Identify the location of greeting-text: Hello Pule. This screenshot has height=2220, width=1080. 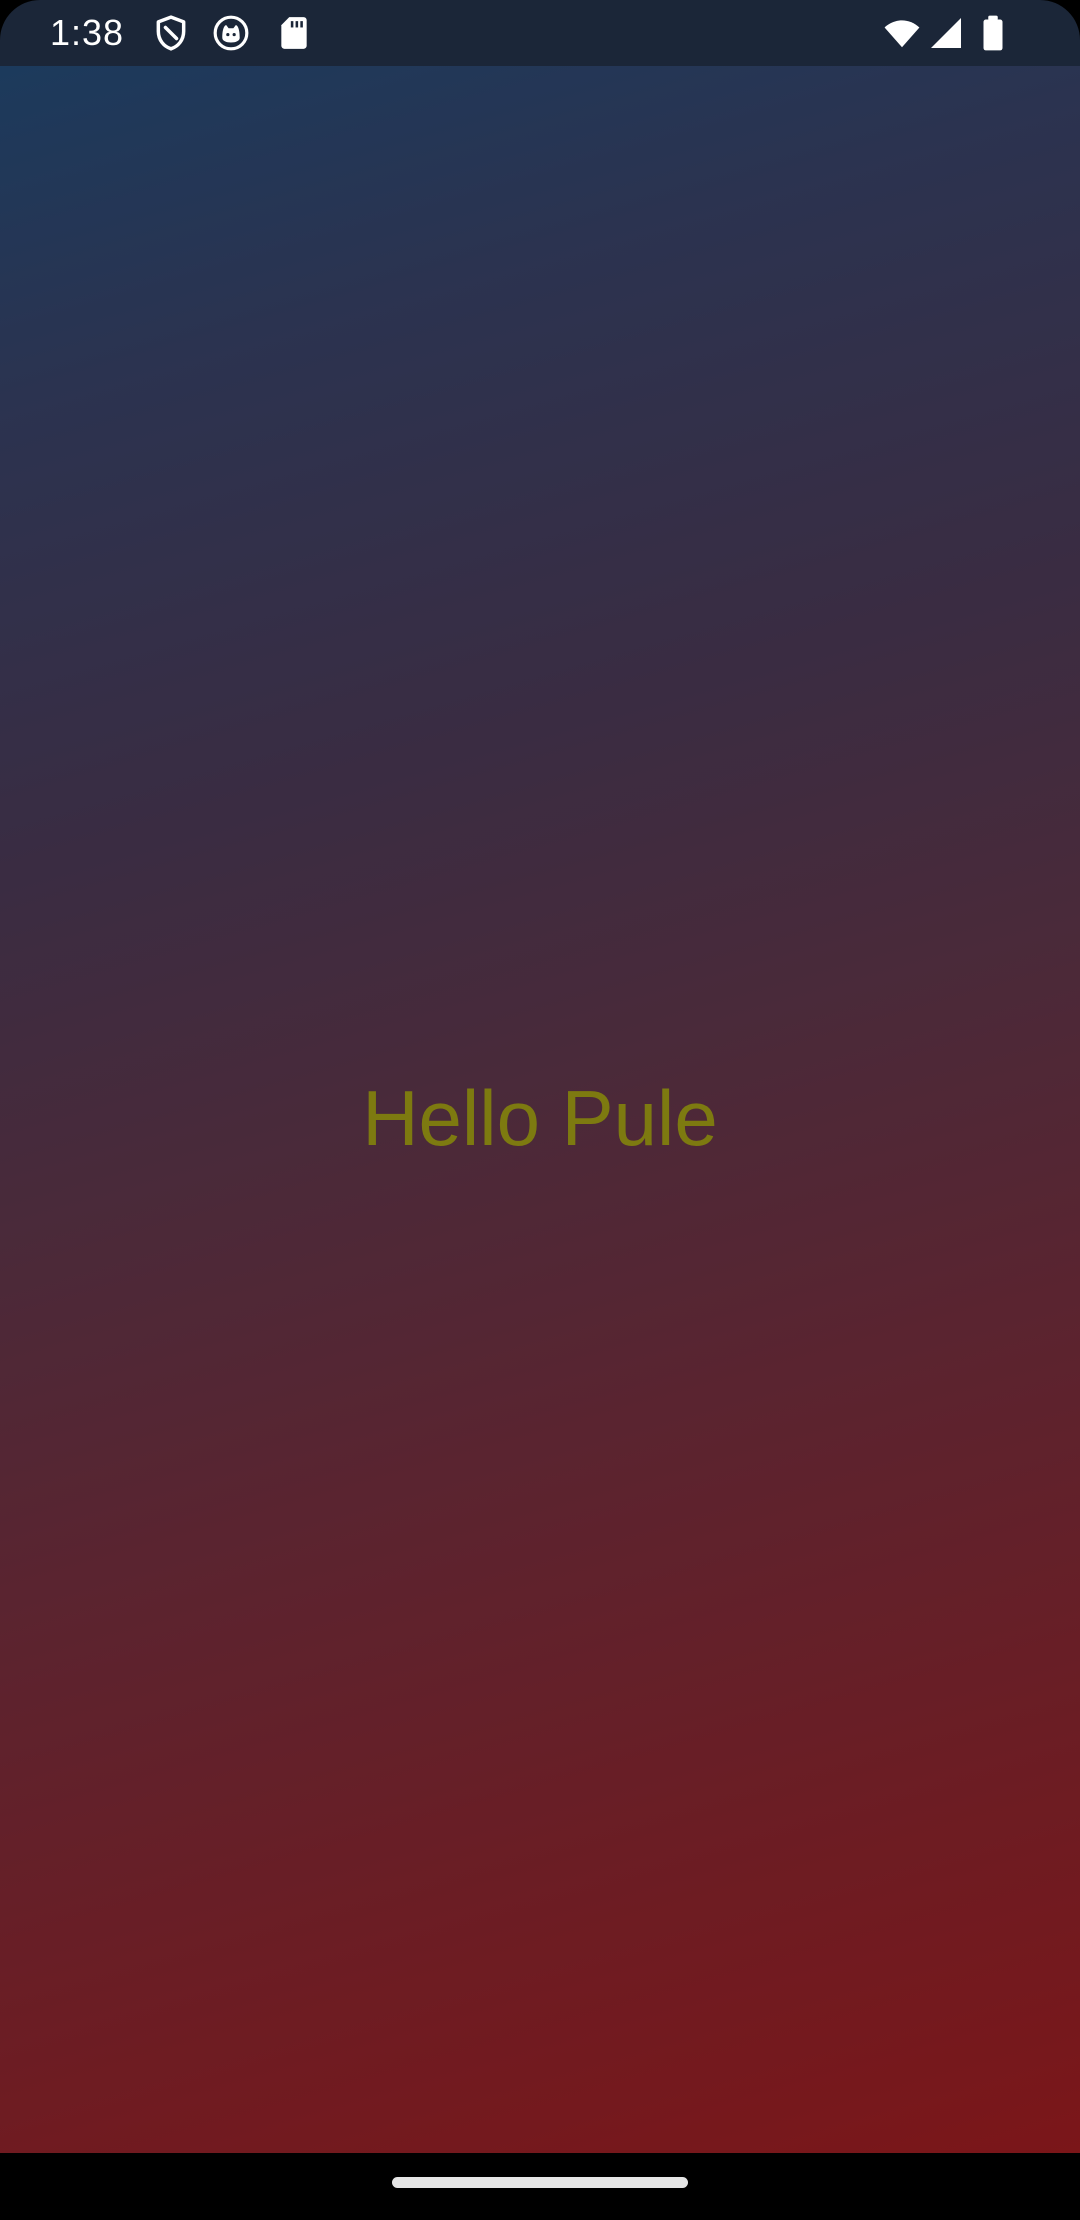
(540, 1118).